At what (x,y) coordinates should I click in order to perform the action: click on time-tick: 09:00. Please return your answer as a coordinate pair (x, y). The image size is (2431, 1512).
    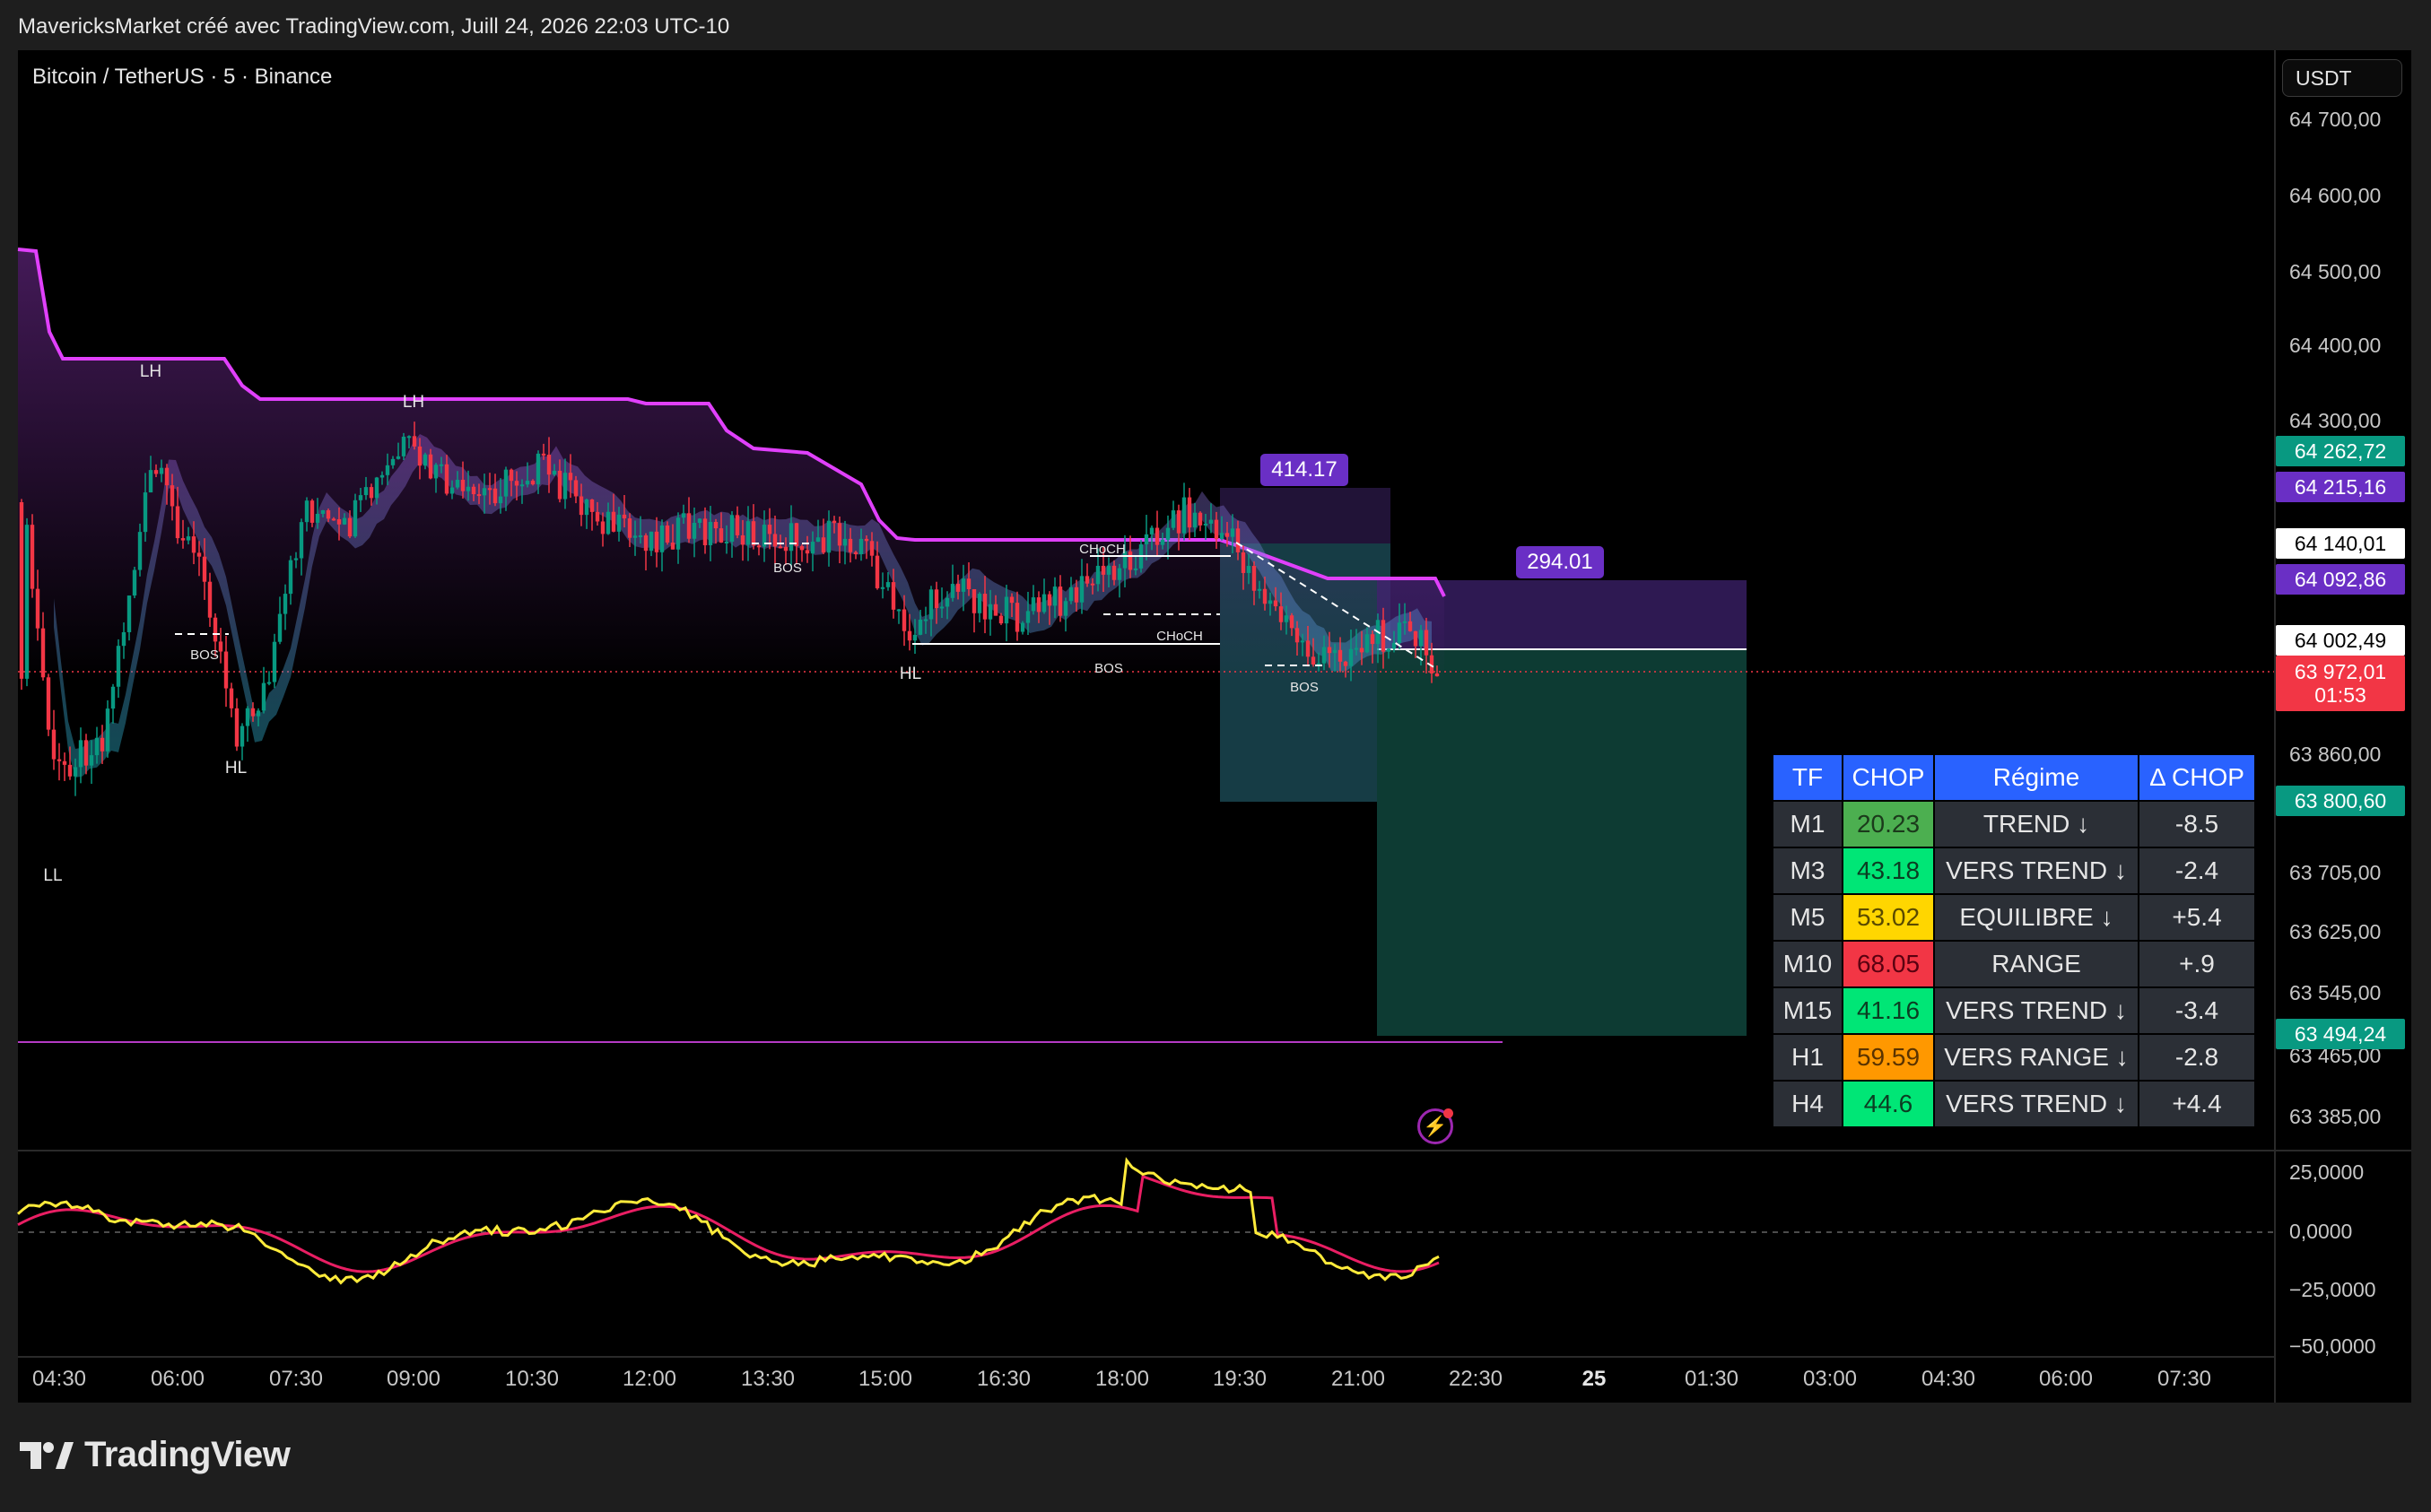
    Looking at the image, I should click on (413, 1379).